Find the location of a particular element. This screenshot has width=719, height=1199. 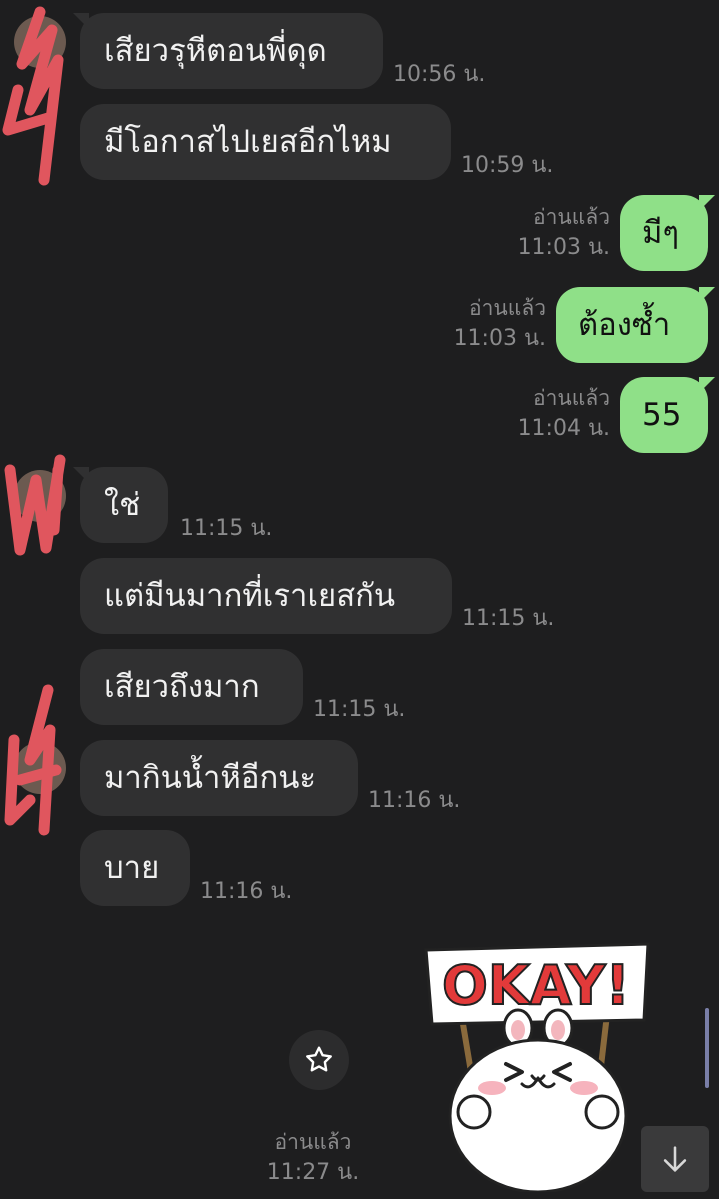

message-text: เสียวถึงมาก is located at coordinates (182, 686).